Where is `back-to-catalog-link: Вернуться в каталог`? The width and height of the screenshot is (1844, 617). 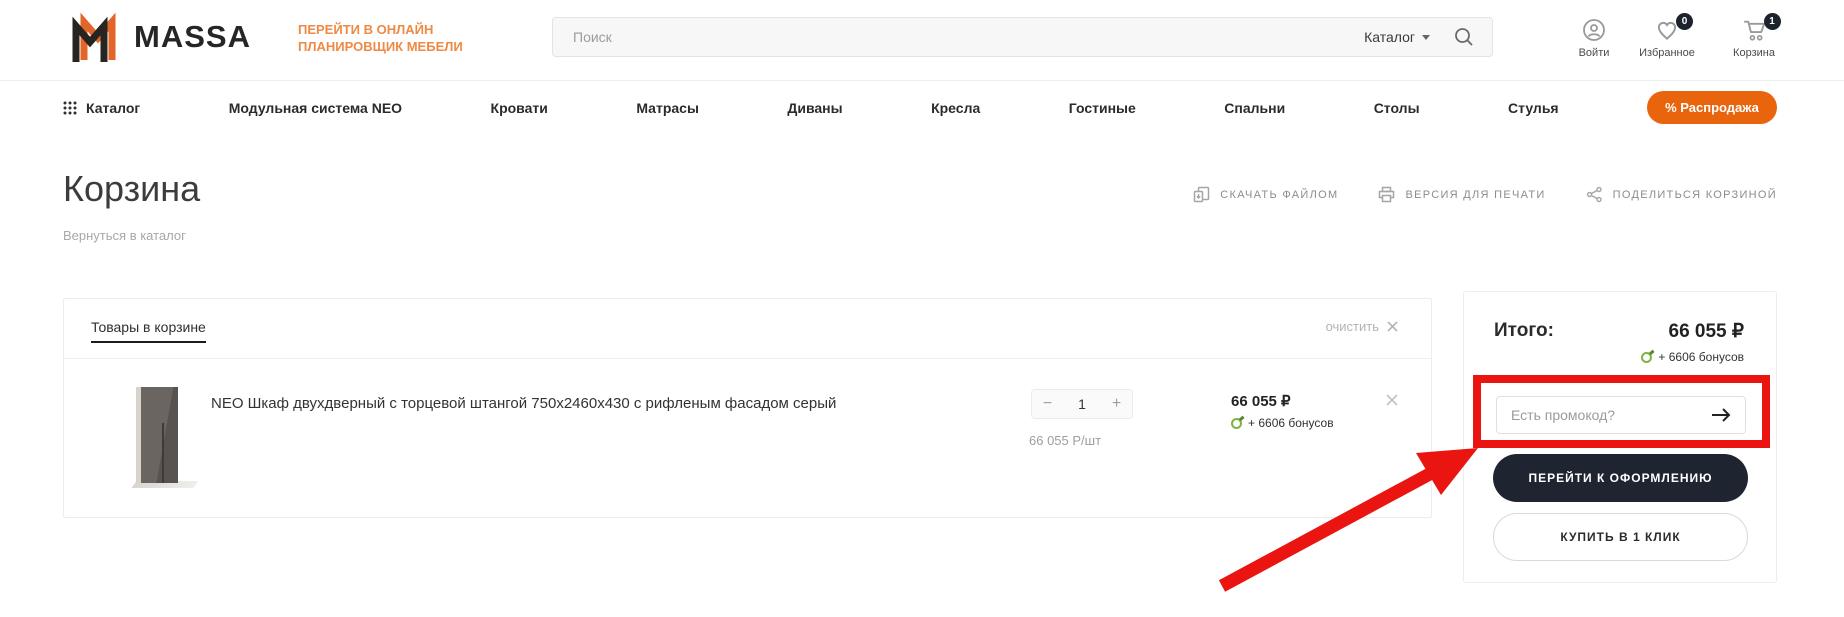 back-to-catalog-link: Вернуться в каталог is located at coordinates (124, 235).